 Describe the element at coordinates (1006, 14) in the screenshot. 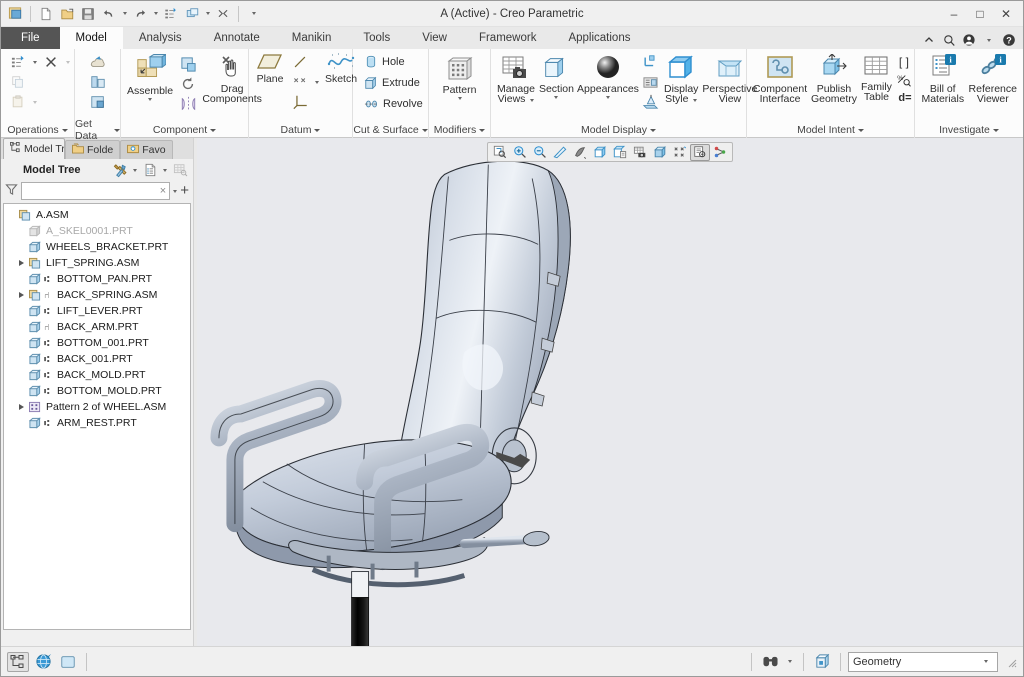

I see `close-button: ✕` at that location.